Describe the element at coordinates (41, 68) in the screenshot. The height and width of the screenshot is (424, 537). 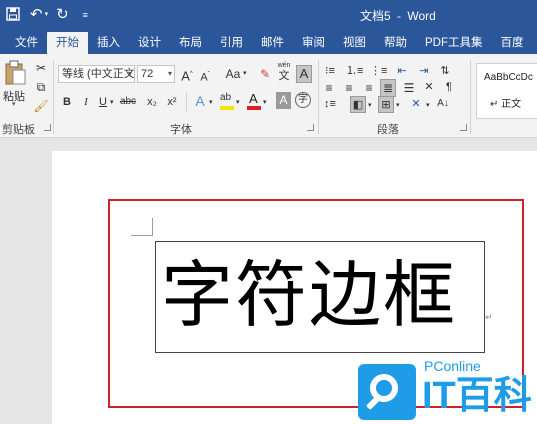
I see `cut-icon: ✂` at that location.